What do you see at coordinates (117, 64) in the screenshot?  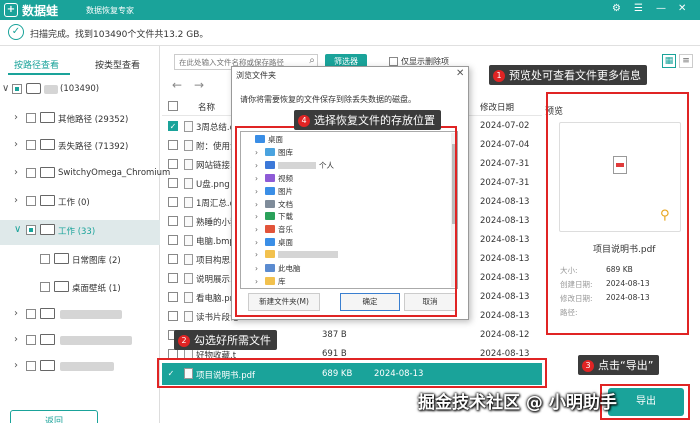 I see `tab-by-type: 按类型查看` at bounding box center [117, 64].